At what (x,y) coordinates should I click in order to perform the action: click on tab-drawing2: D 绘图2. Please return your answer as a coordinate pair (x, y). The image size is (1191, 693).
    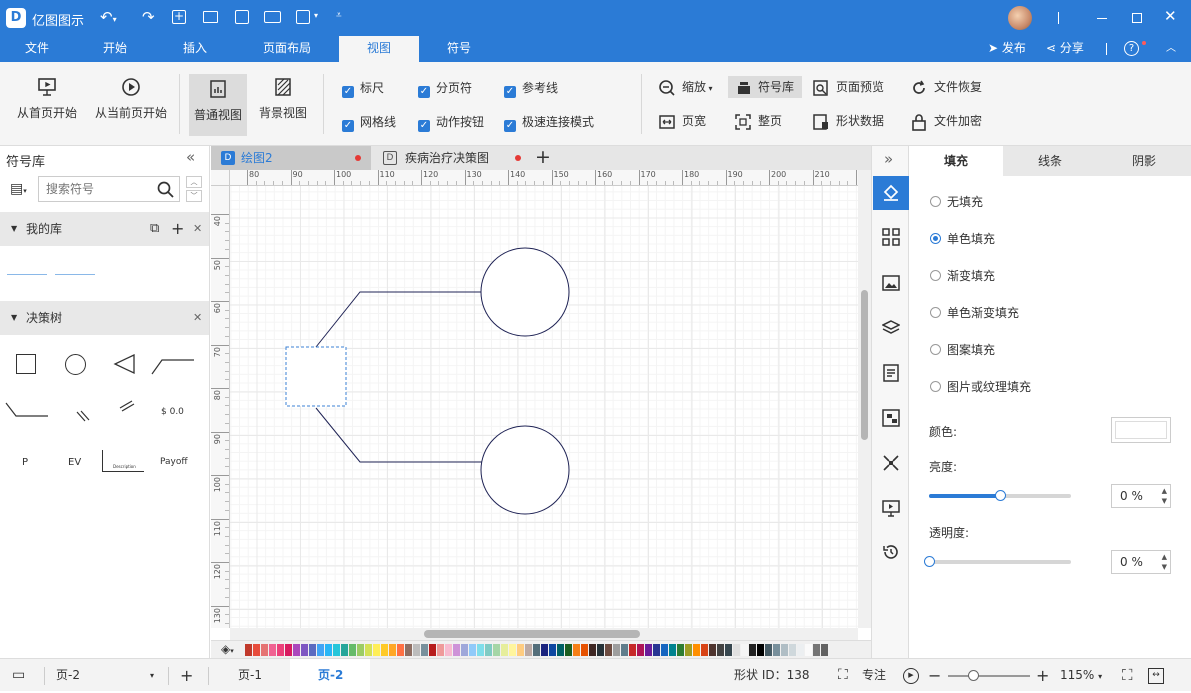
    Looking at the image, I should click on (291, 158).